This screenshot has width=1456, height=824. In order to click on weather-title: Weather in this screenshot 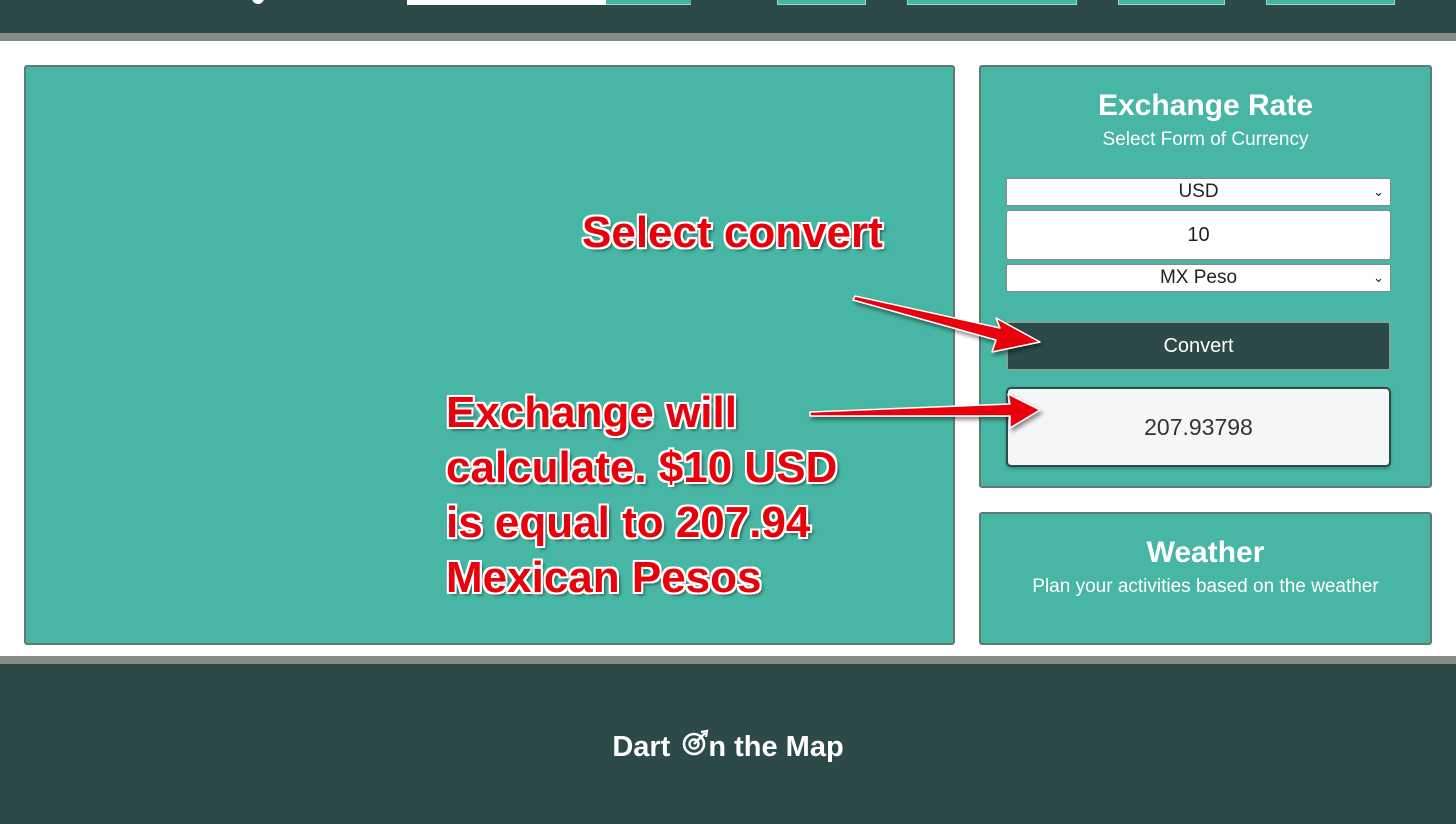, I will do `click(1205, 552)`.